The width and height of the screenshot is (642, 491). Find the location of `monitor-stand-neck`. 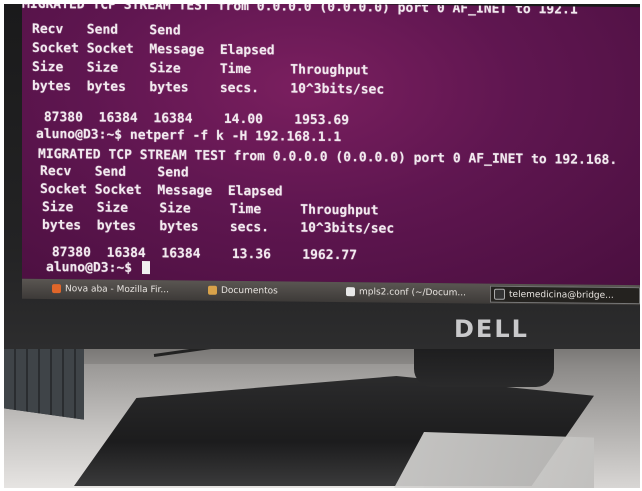

monitor-stand-neck is located at coordinates (484, 368).